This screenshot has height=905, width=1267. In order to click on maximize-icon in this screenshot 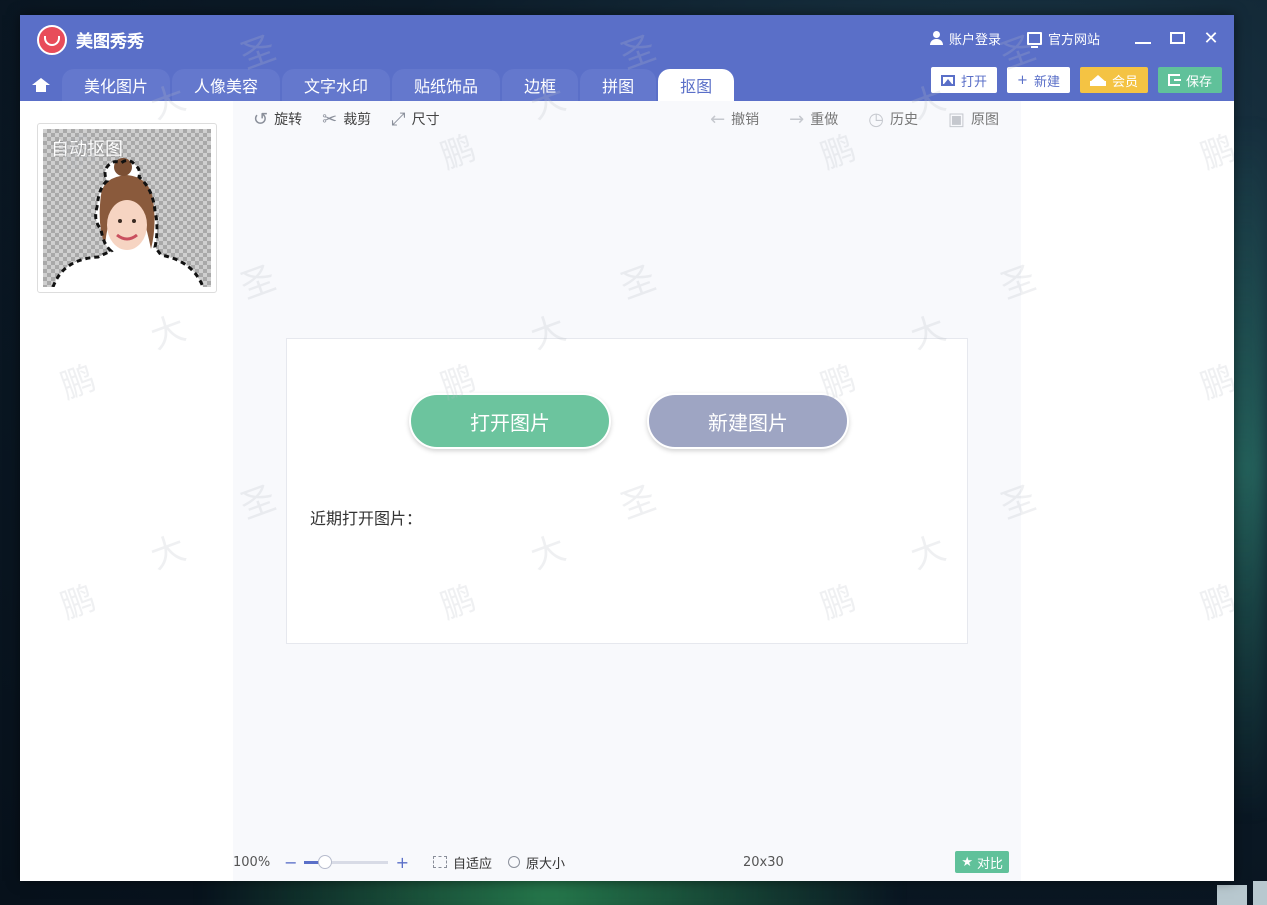, I will do `click(1177, 38)`.